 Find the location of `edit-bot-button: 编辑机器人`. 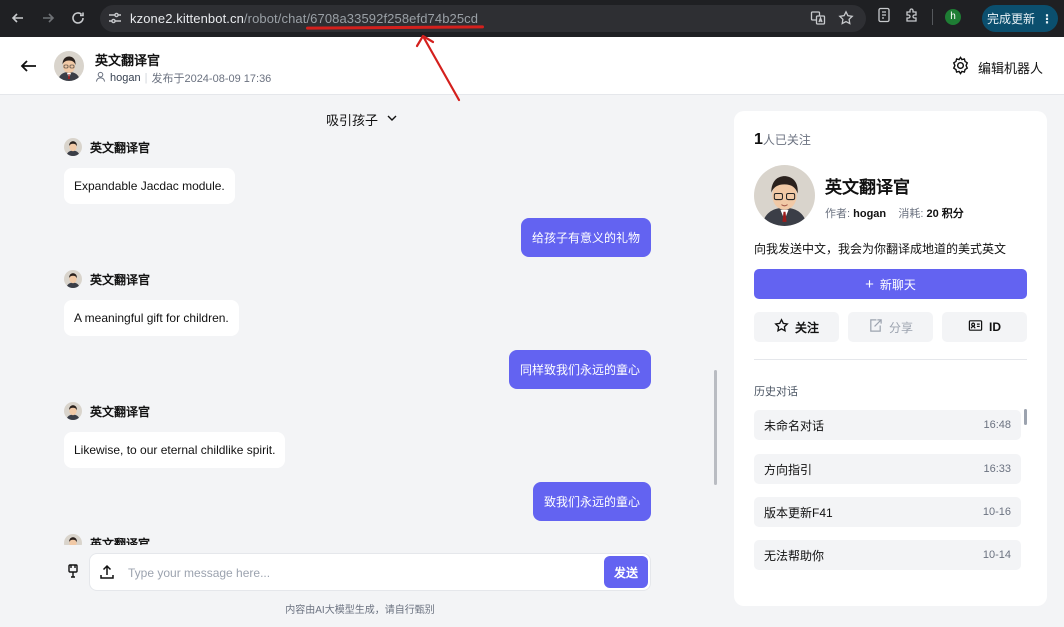

edit-bot-button: 编辑机器人 is located at coordinates (997, 67).